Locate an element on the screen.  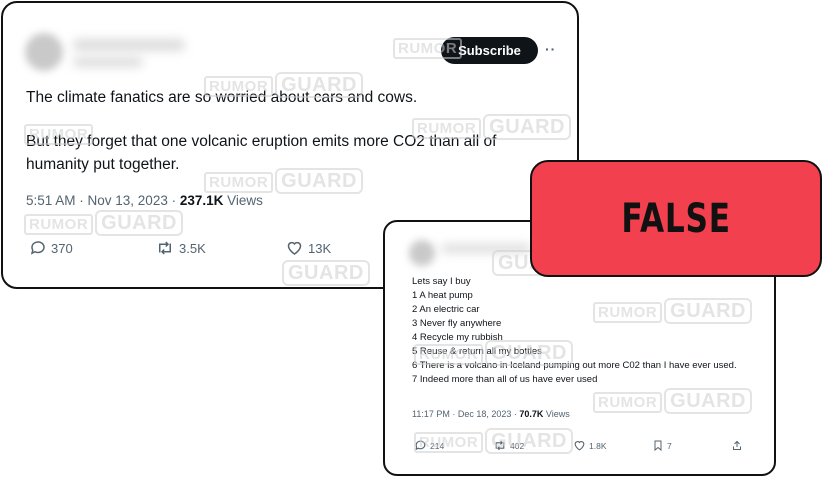
like-count: 1.8K is located at coordinates (598, 445).